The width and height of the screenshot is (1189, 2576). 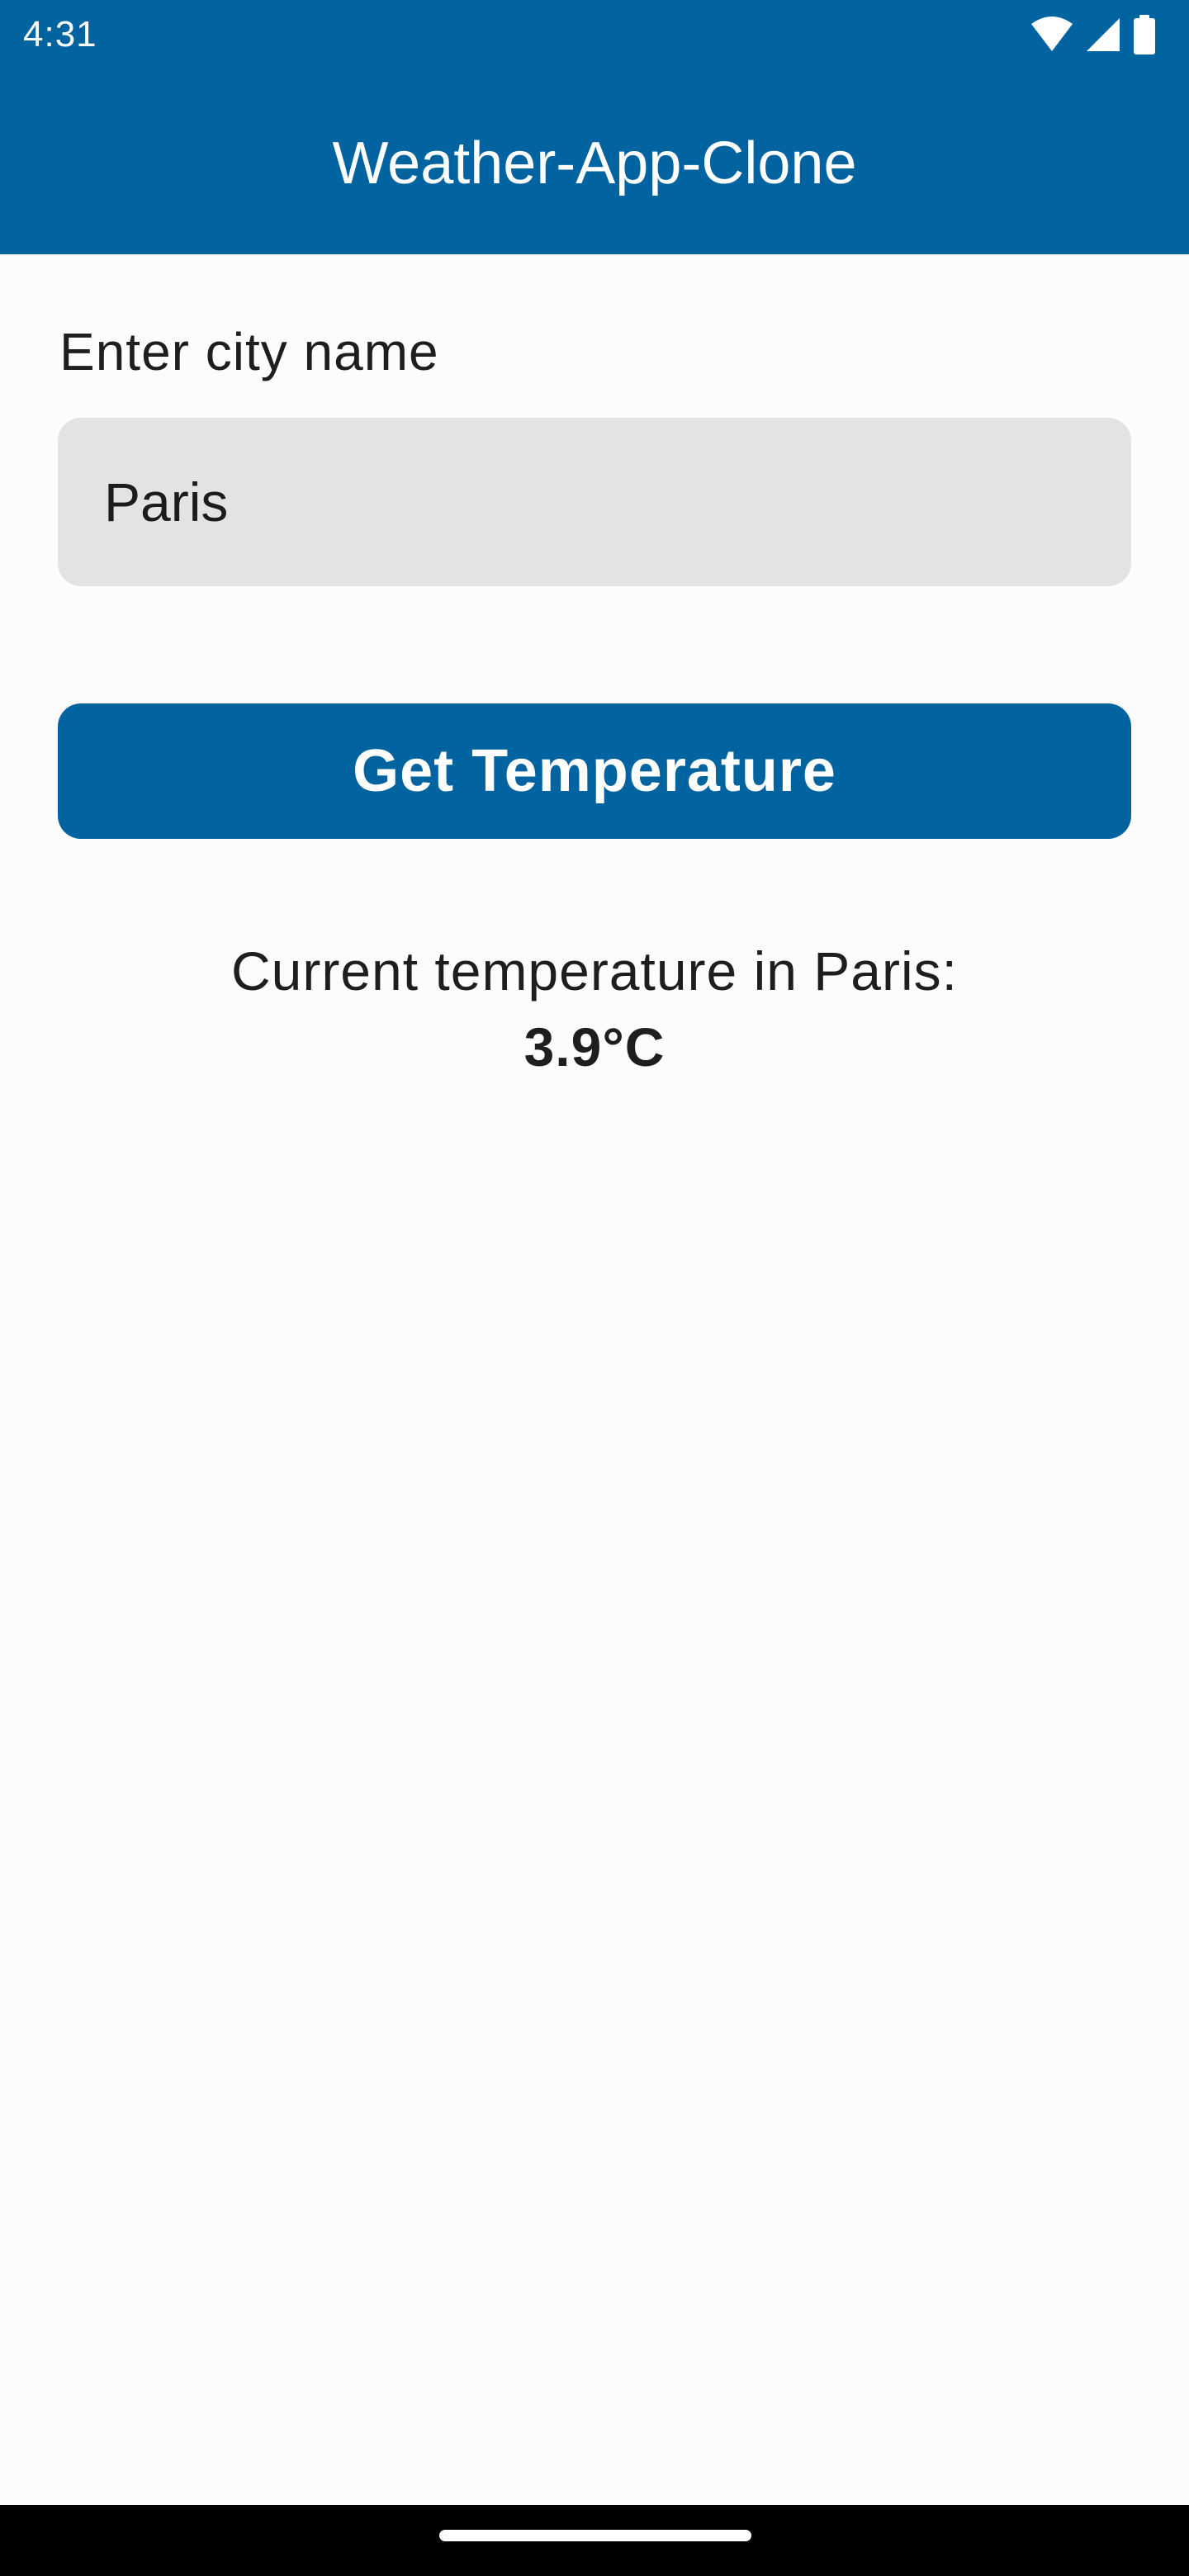 I want to click on navigation-bar, so click(x=594, y=2540).